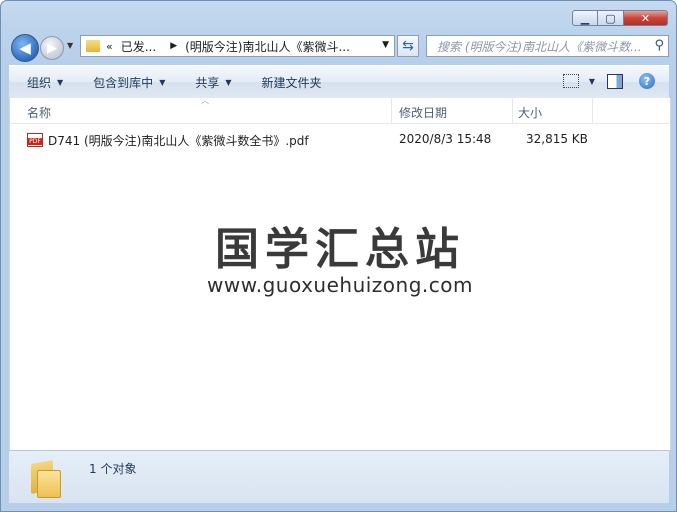 This screenshot has width=677, height=512. What do you see at coordinates (109, 46) in the screenshot?
I see `overflow-chevron: «` at bounding box center [109, 46].